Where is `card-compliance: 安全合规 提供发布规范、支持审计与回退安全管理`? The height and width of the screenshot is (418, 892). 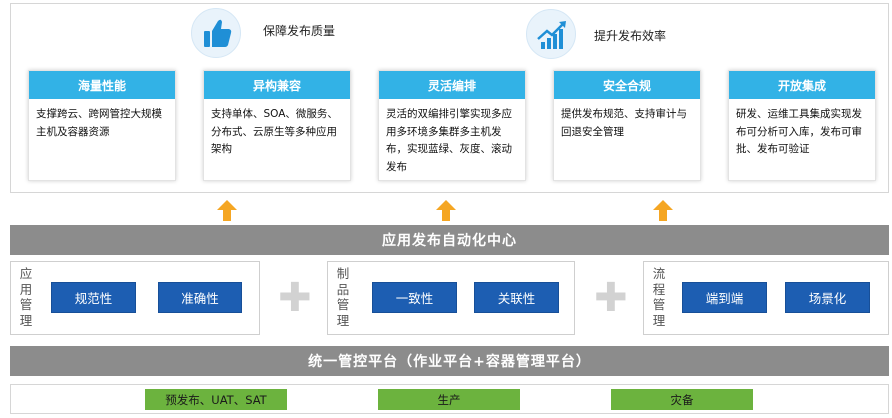 card-compliance: 安全合规 提供发布规范、支持审计与回退安全管理 is located at coordinates (627, 125).